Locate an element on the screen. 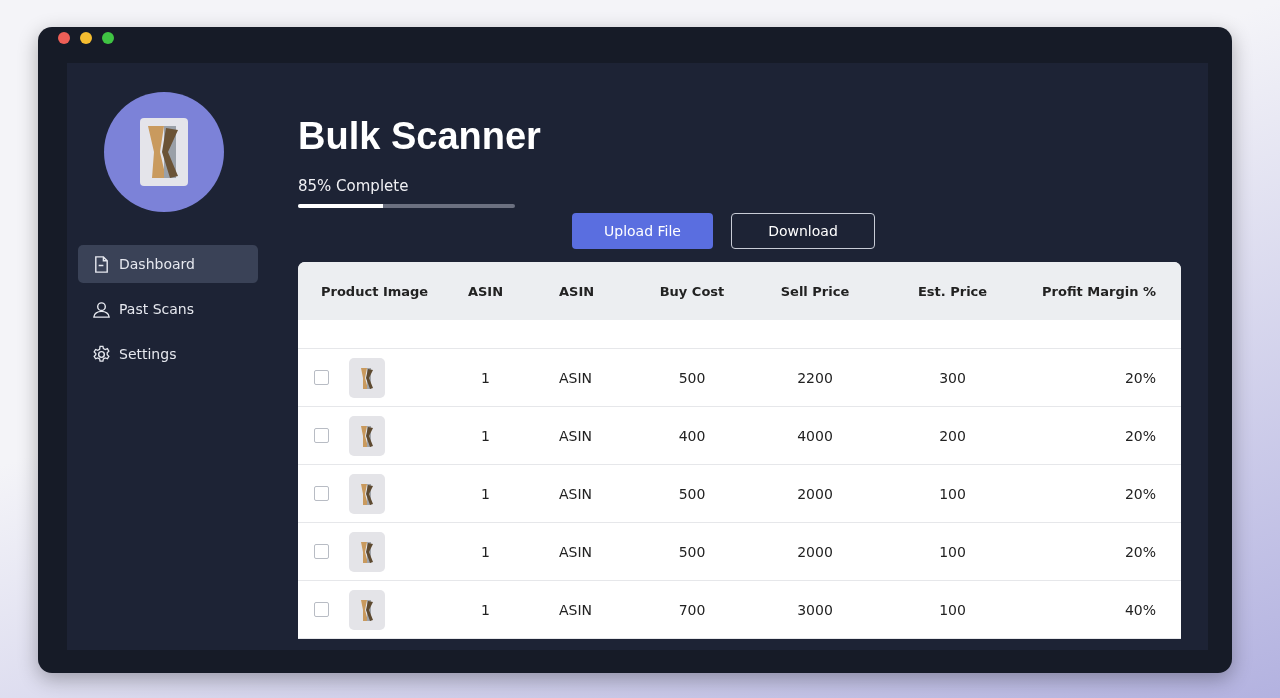 This screenshot has width=1280, height=698. minimize-icon is located at coordinates (86, 38).